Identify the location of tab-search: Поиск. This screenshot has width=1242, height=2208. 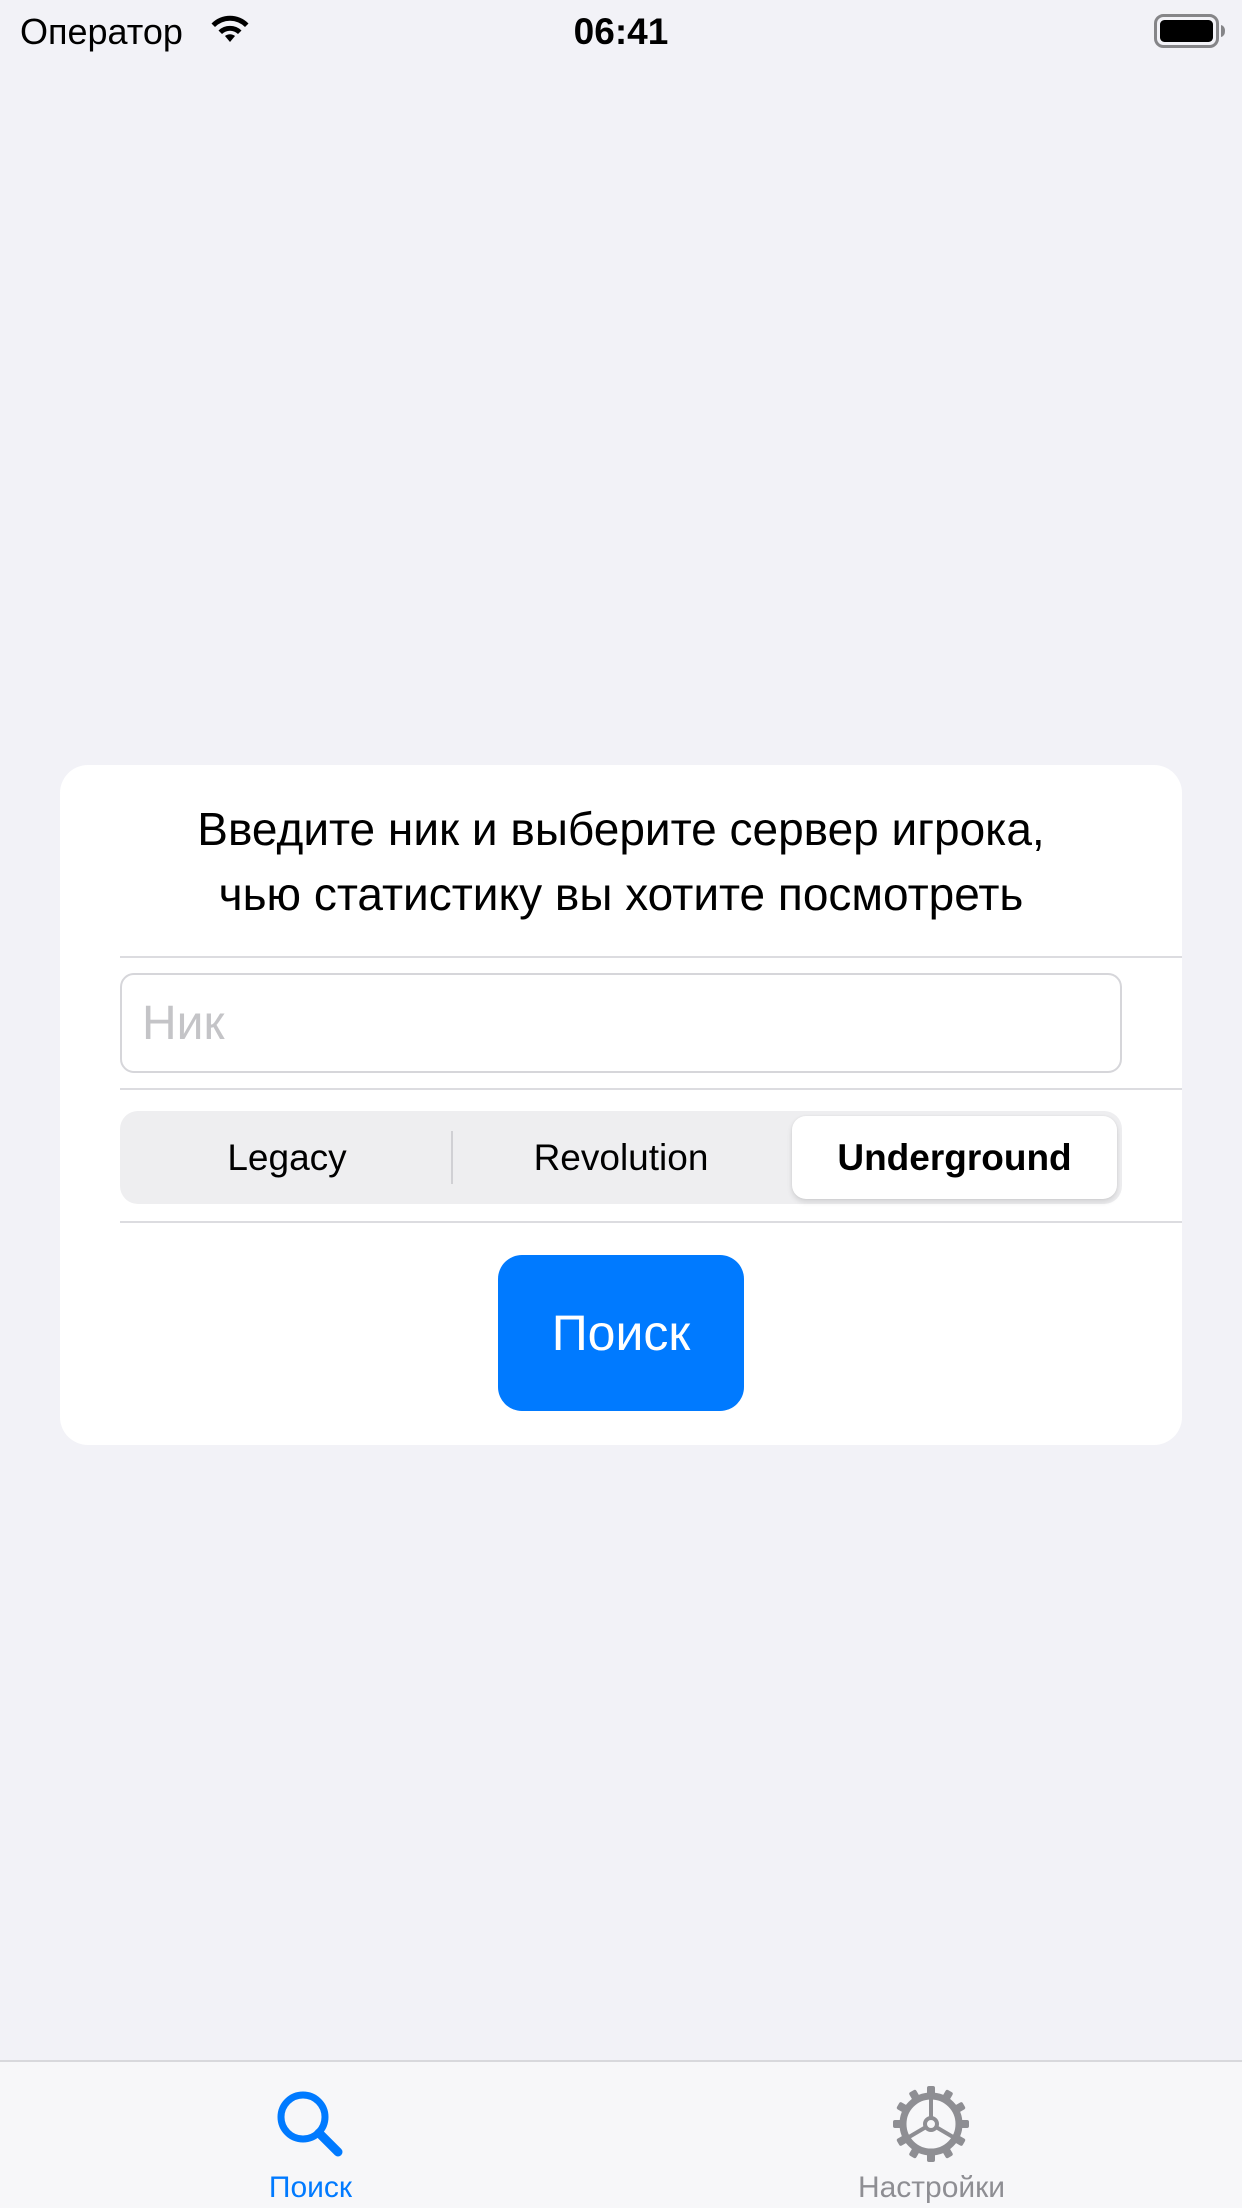
(310, 2135).